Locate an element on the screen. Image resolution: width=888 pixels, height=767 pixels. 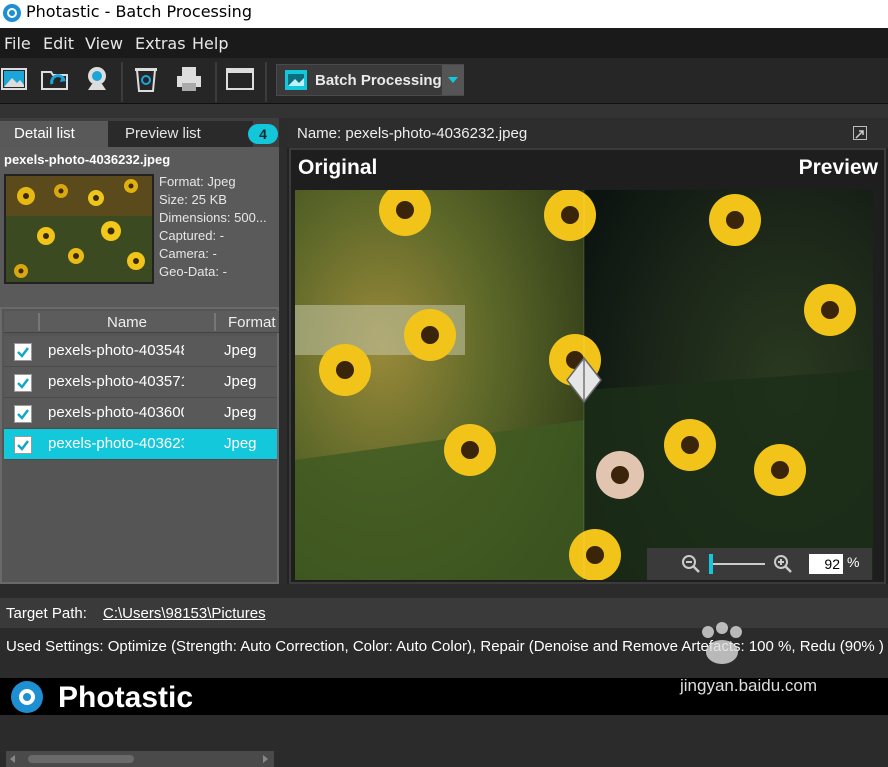
batch-dropdown-button is located at coordinates (453, 80).